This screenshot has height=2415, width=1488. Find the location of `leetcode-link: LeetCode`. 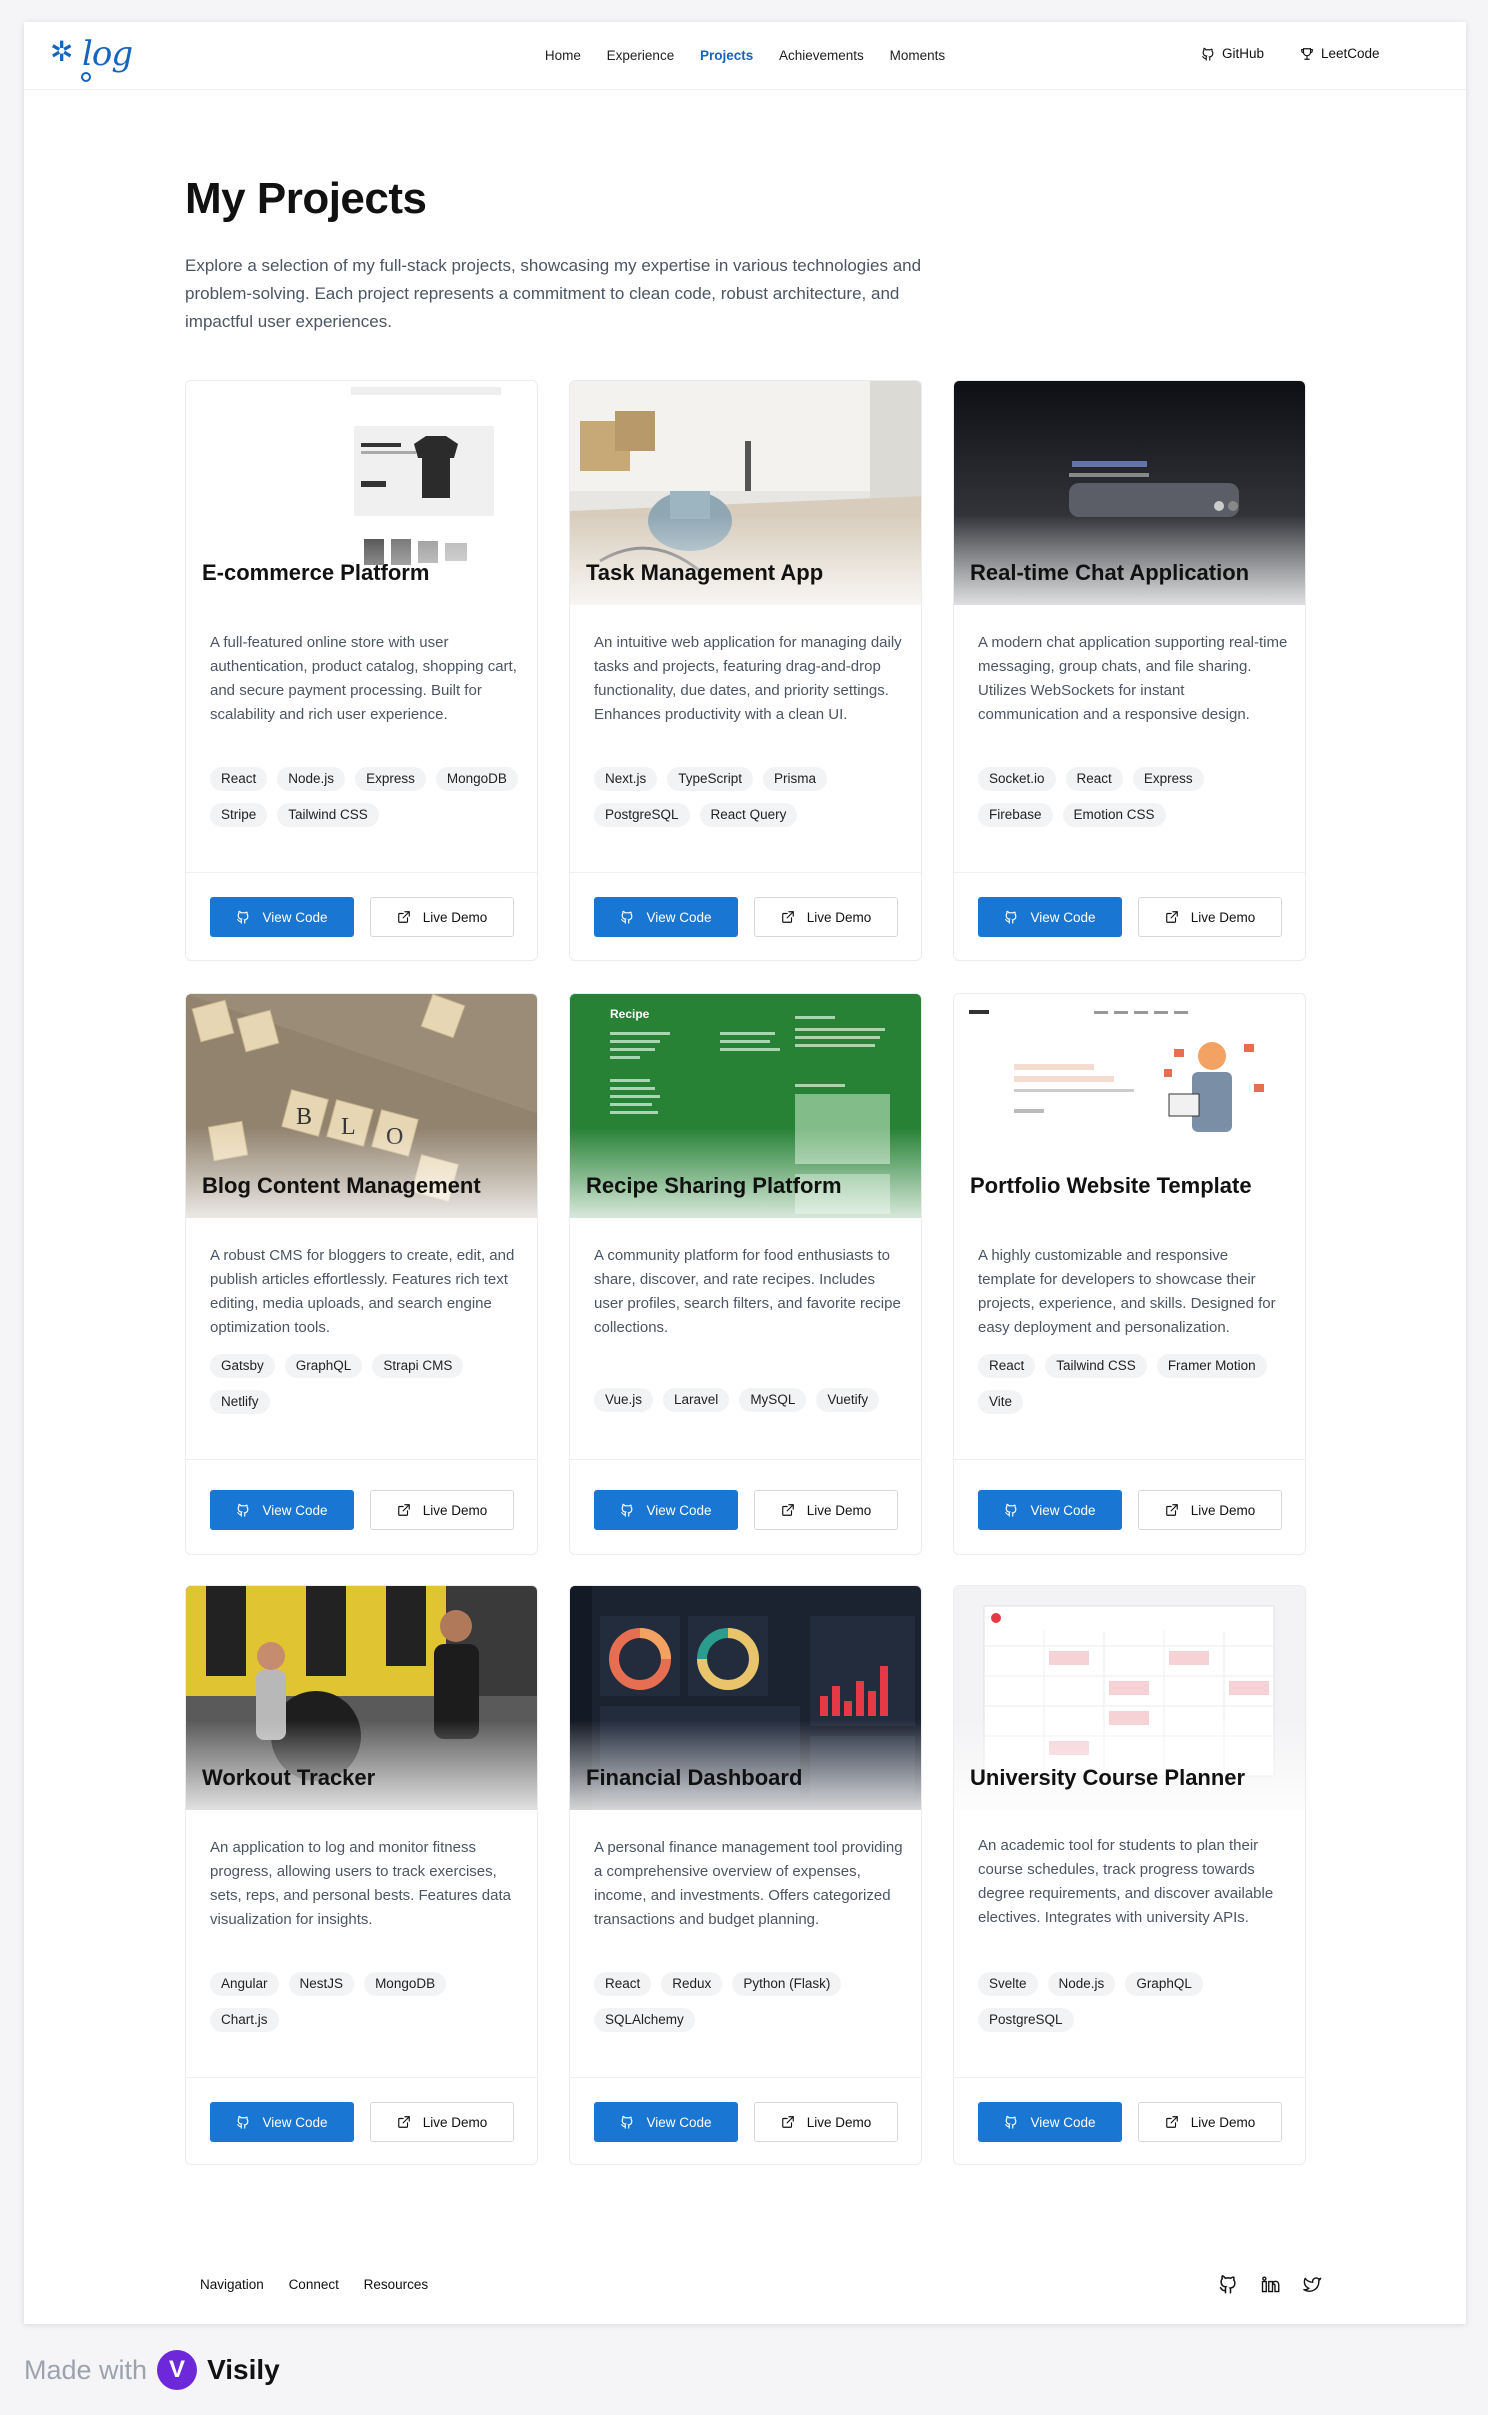

leetcode-link: LeetCode is located at coordinates (1340, 53).